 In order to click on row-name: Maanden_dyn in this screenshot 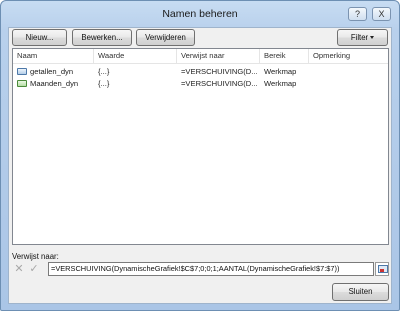, I will do `click(54, 83)`.